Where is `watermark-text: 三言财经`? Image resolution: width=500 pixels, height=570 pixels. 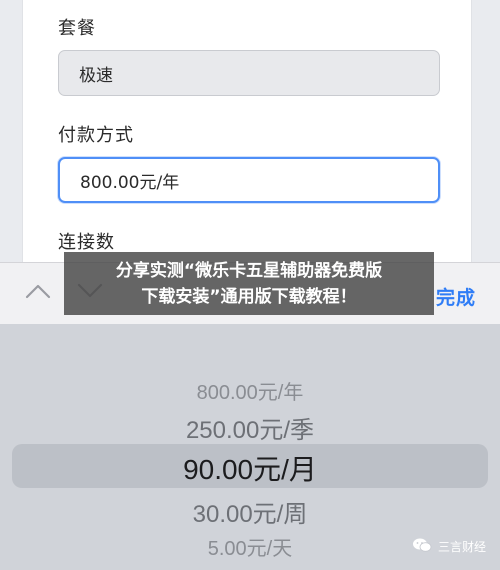
watermark-text: 三言财经 is located at coordinates (461, 547).